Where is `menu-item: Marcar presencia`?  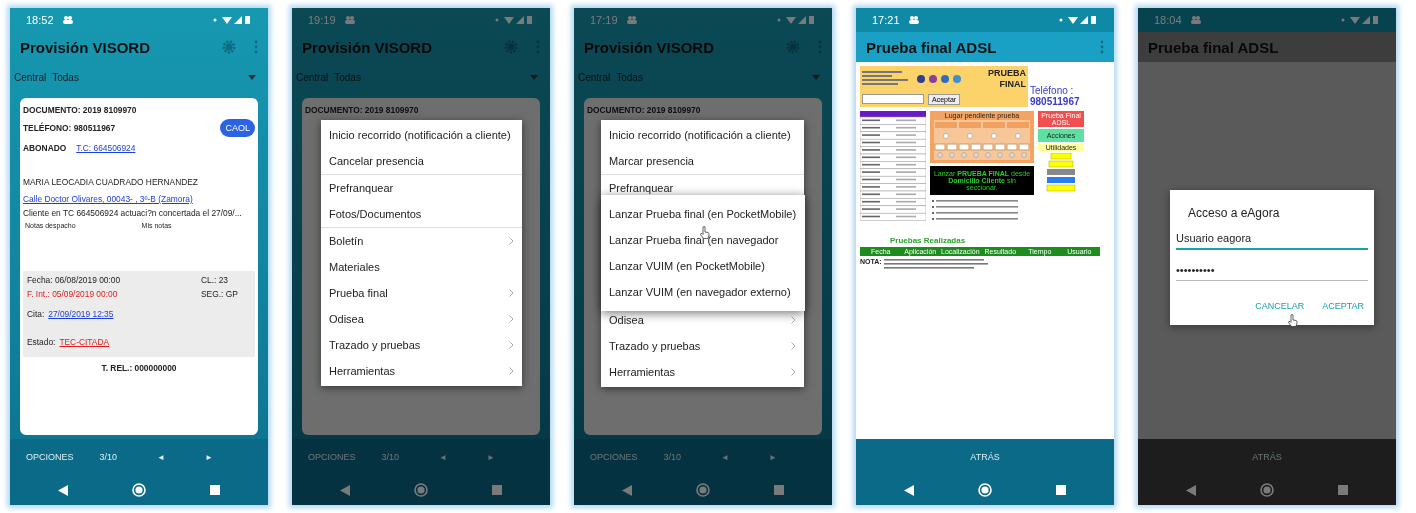 menu-item: Marcar presencia is located at coordinates (702, 161).